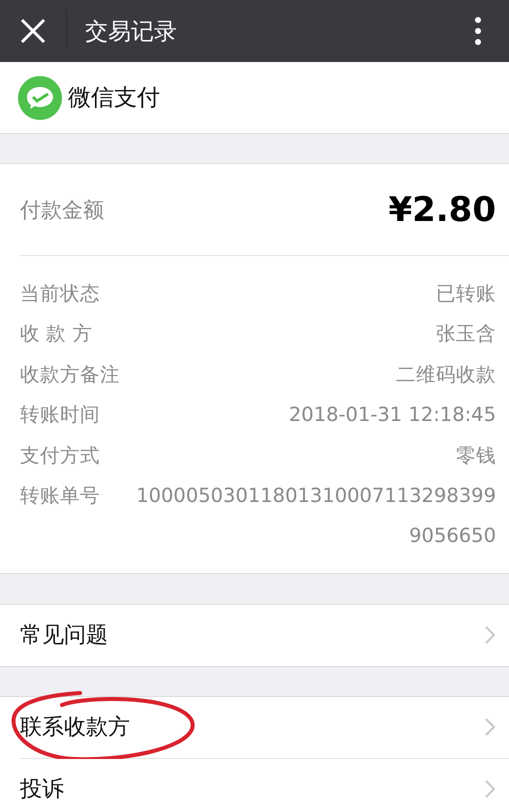 The image size is (509, 802). Describe the element at coordinates (60, 415) in the screenshot. I see `detail-label: 转账时间` at that location.